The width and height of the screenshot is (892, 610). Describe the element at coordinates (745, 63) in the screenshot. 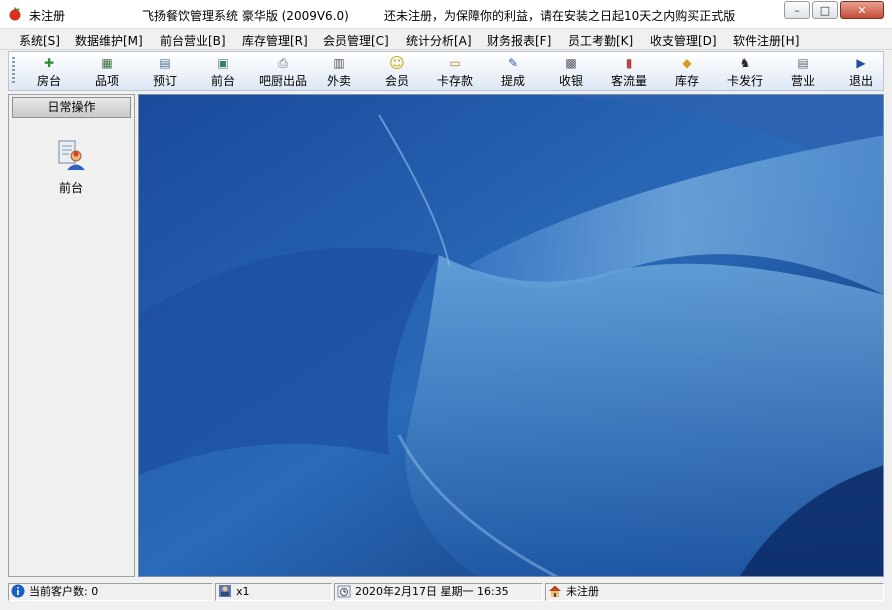

I see `runner-icon: ♞` at that location.